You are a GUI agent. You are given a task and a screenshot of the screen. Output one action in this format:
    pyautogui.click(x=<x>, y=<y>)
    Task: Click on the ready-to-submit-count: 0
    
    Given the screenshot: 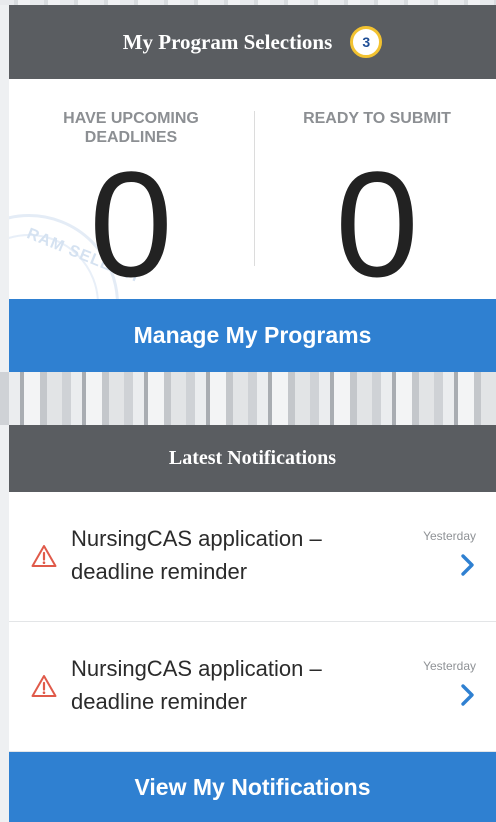 What is the action you would take?
    pyautogui.click(x=377, y=219)
    